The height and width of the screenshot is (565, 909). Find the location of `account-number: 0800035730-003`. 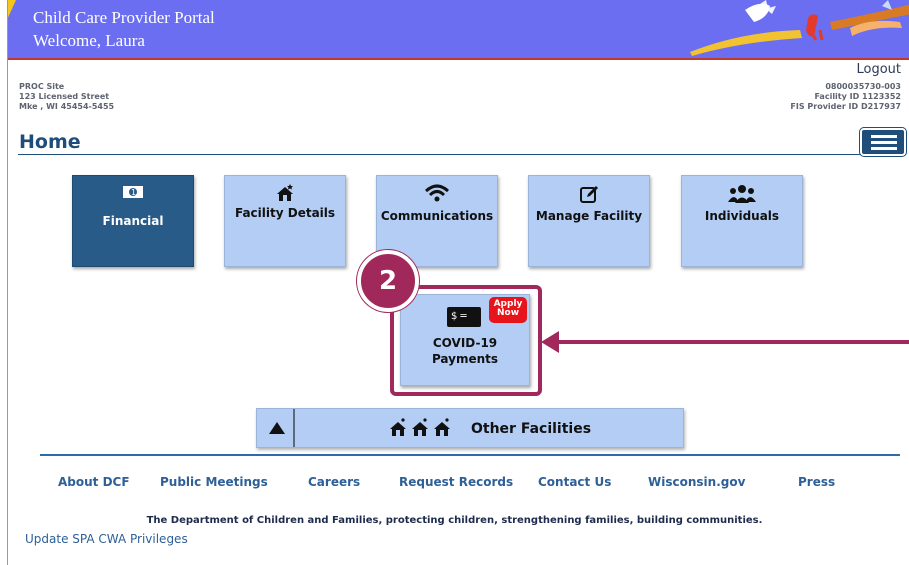

account-number: 0800035730-003 is located at coordinates (863, 86).